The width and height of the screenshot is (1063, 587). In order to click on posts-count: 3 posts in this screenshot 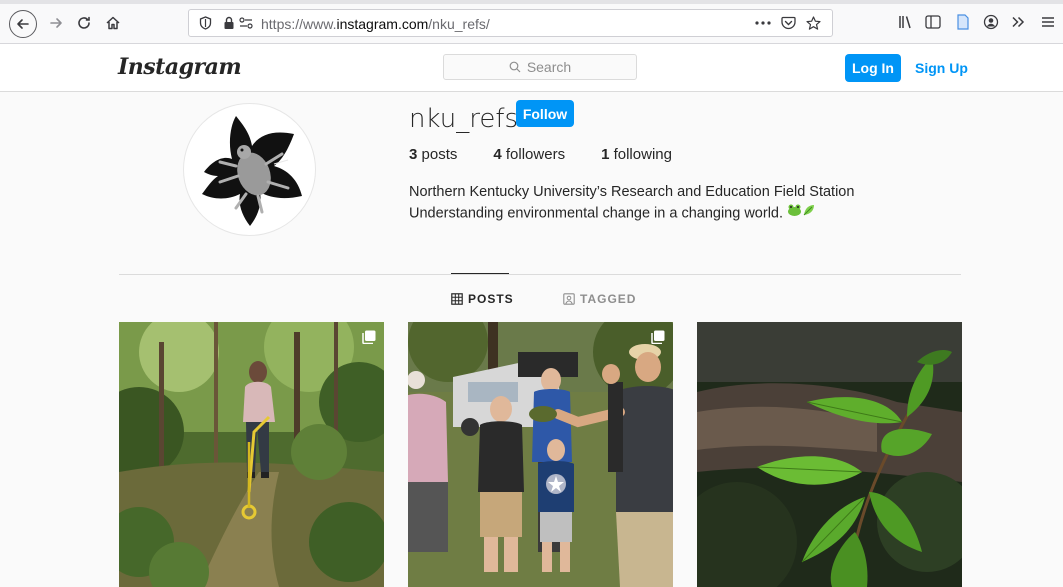, I will do `click(433, 154)`.